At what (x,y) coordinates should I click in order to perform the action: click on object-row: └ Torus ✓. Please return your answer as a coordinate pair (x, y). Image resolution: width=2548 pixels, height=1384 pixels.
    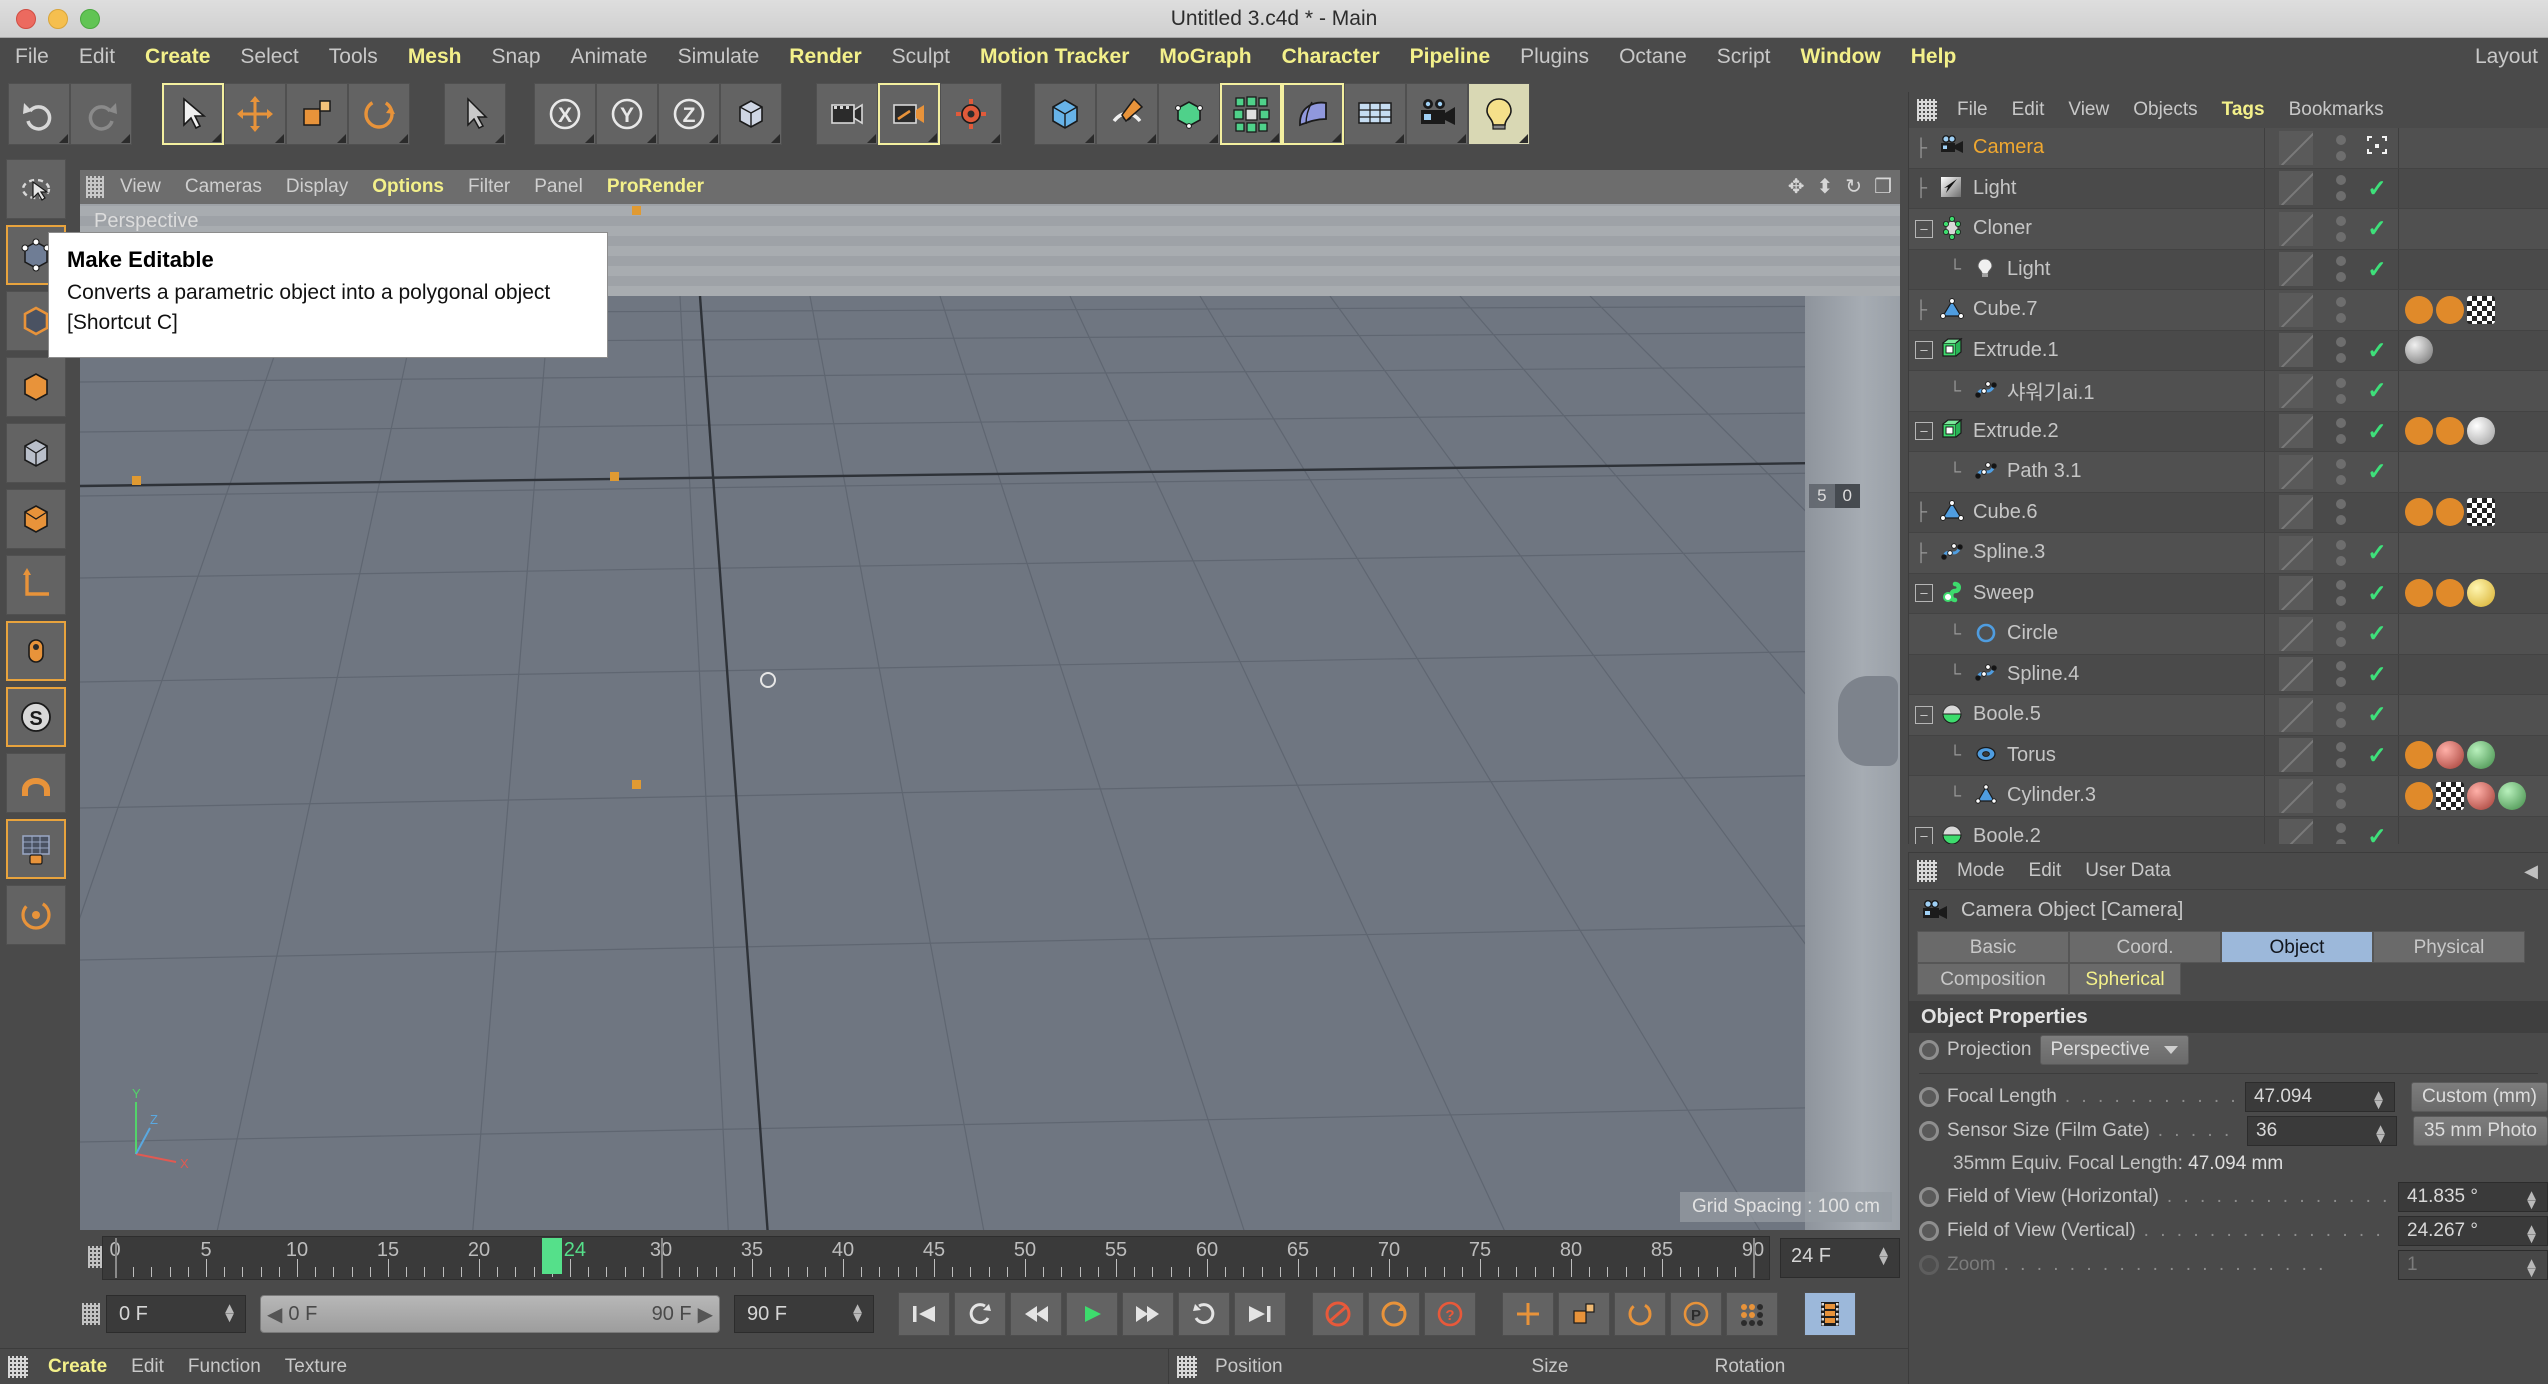
    Looking at the image, I should click on (2228, 755).